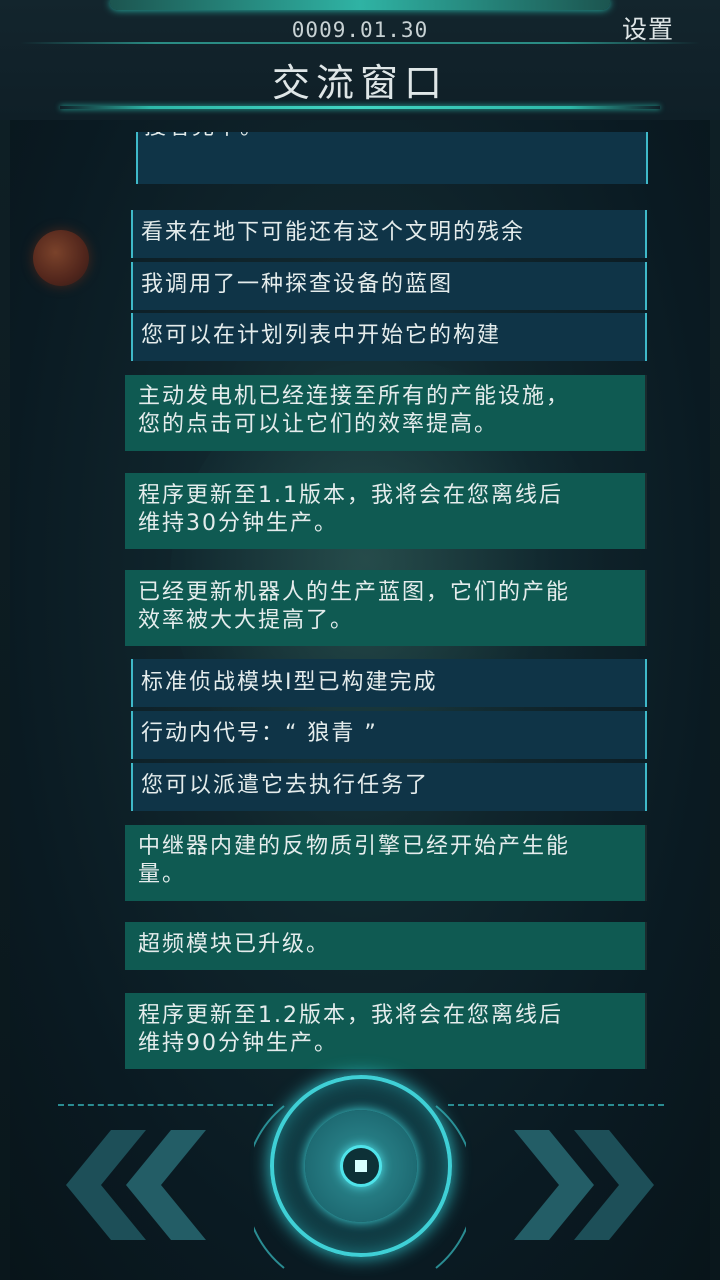 The width and height of the screenshot is (720, 1280). What do you see at coordinates (354, 592) in the screenshot?
I see `message-line: 已经更新机器人的生产蓝图，它们的产能` at bounding box center [354, 592].